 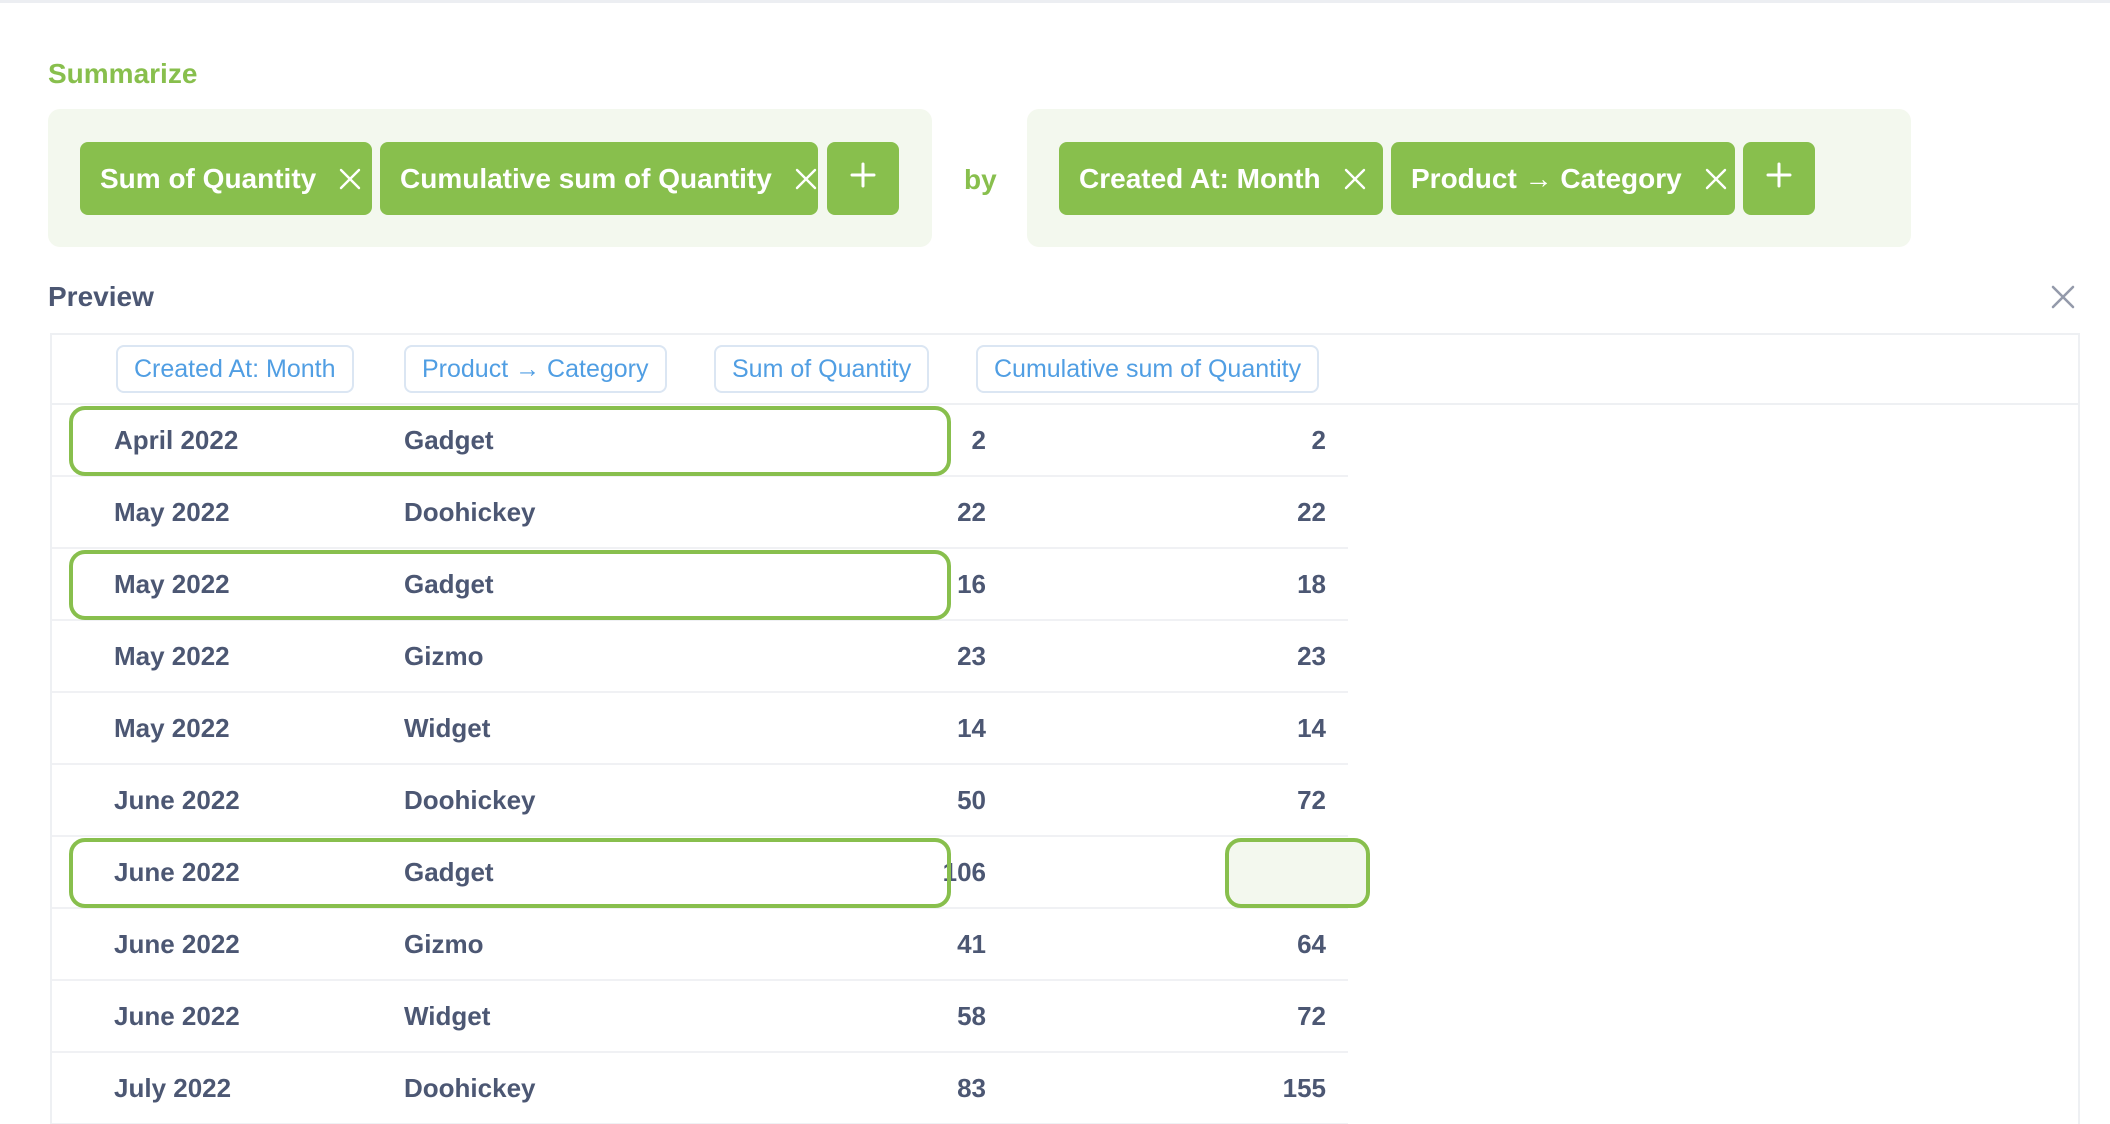 I want to click on cell-cumulative-sum: 64, so click(x=1311, y=944).